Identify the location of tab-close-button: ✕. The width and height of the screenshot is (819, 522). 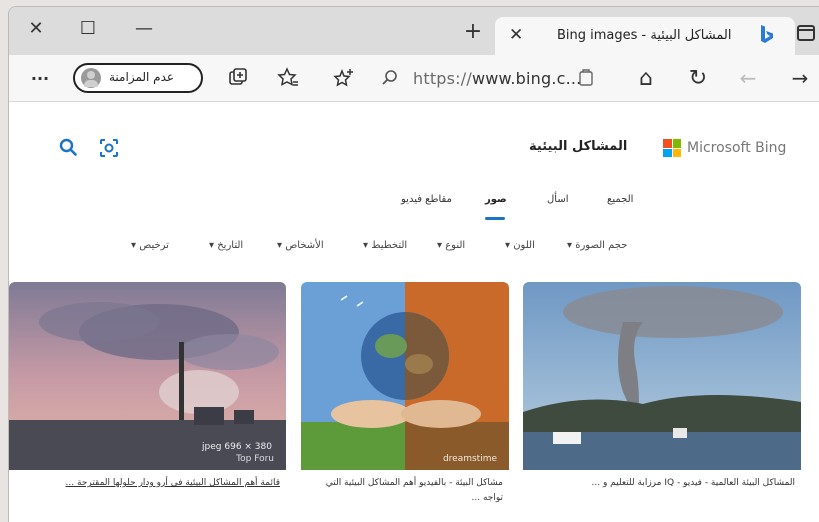
(516, 35).